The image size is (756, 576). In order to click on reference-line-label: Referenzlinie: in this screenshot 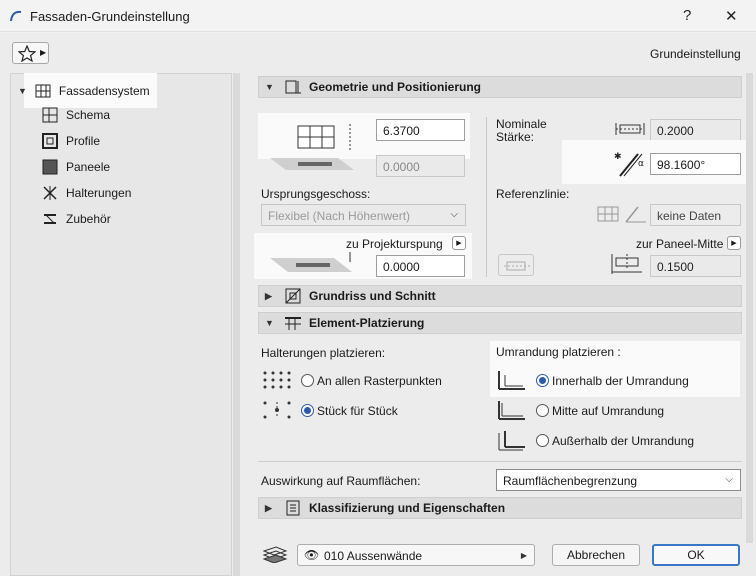, I will do `click(533, 194)`.